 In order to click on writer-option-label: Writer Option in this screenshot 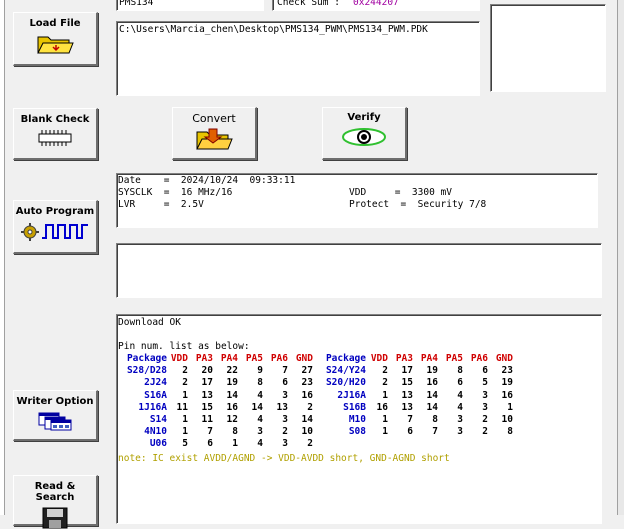, I will do `click(55, 401)`.